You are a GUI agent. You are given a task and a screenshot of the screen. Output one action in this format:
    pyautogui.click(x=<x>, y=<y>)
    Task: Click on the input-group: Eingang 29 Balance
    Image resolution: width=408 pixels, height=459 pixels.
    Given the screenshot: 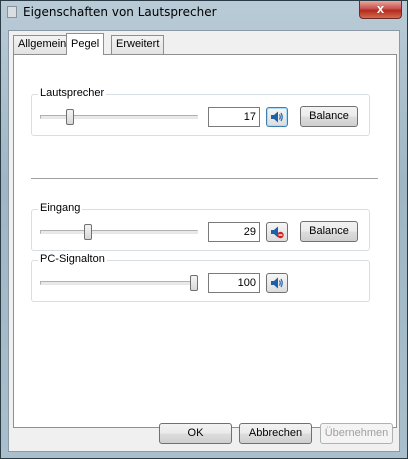 What is the action you would take?
    pyautogui.click(x=200, y=226)
    